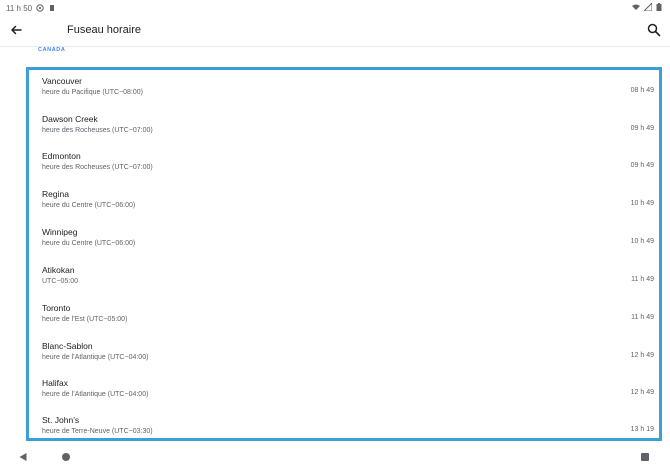 The height and width of the screenshot is (472, 670). Describe the element at coordinates (335, 8) in the screenshot. I see `status-bar: 11 h 50` at that location.